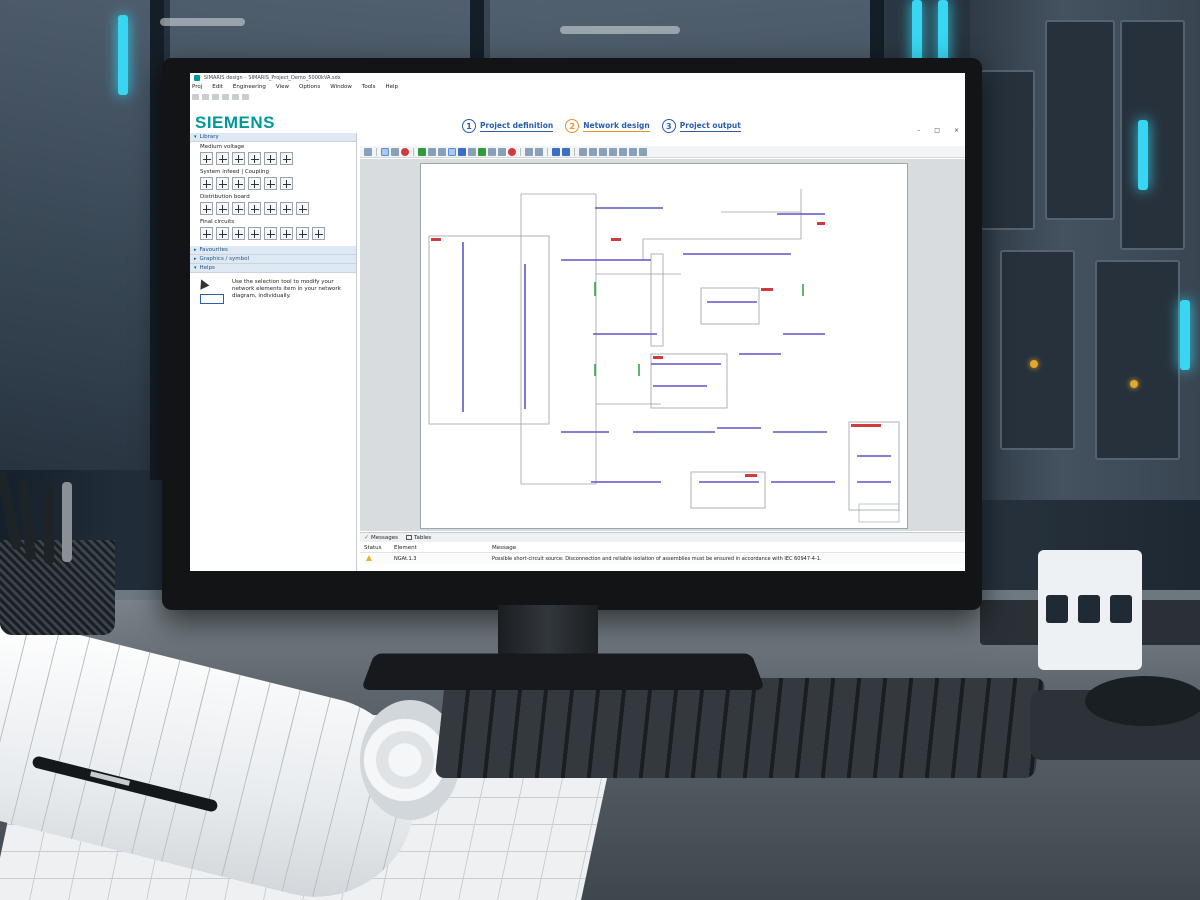 This screenshot has width=1200, height=900. I want to click on menu-item-help: Help, so click(391, 88).